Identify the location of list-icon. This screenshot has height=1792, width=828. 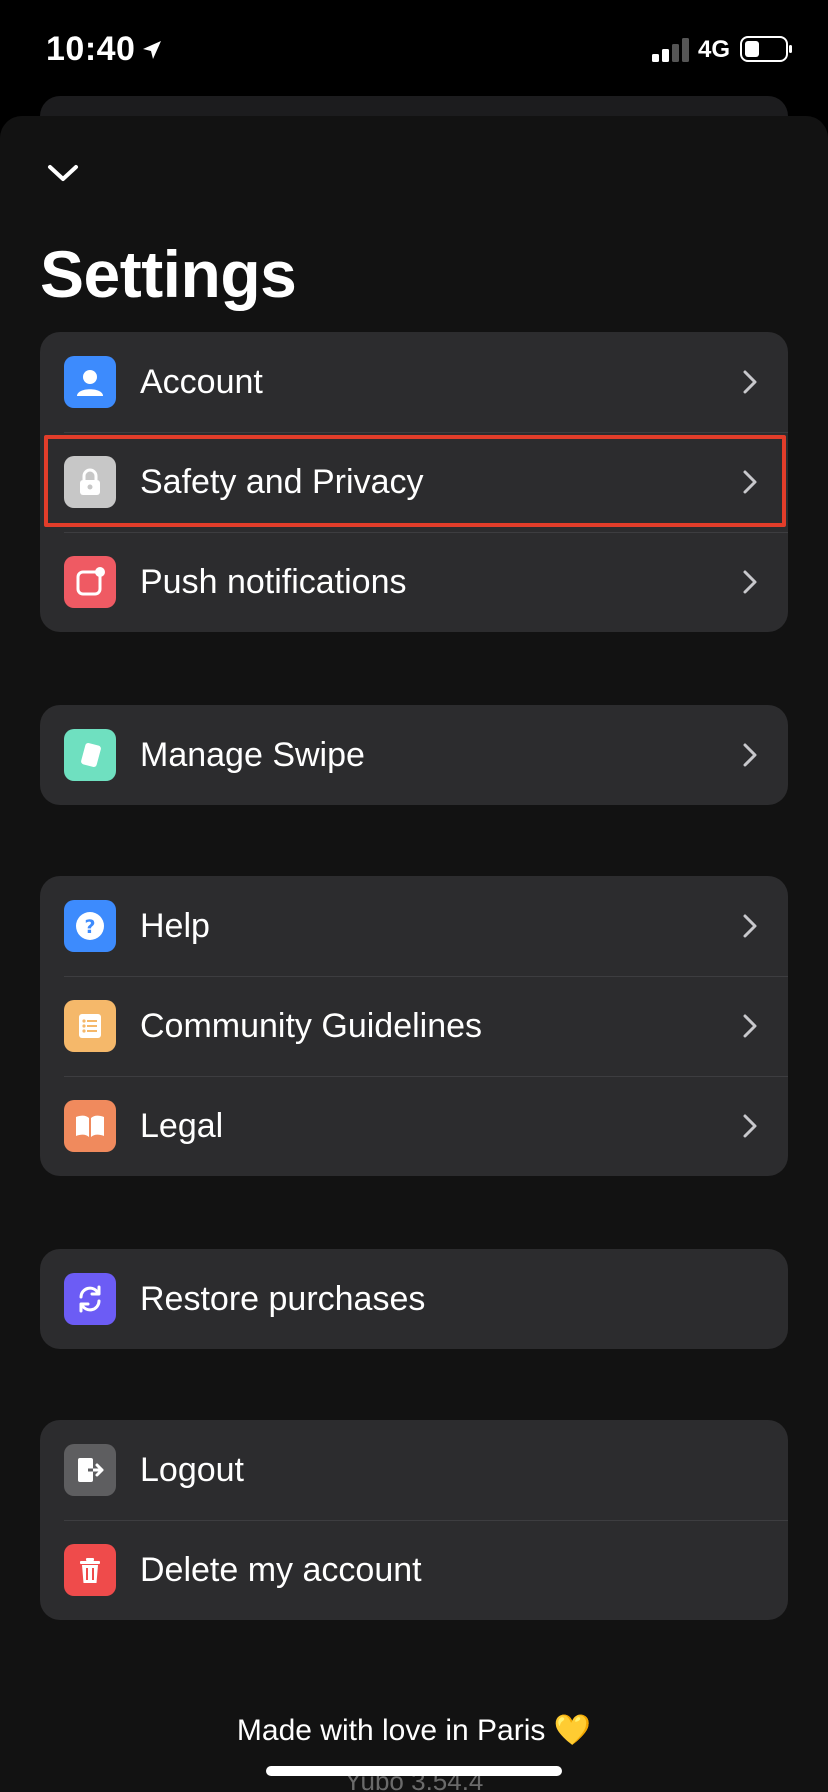
(90, 1026).